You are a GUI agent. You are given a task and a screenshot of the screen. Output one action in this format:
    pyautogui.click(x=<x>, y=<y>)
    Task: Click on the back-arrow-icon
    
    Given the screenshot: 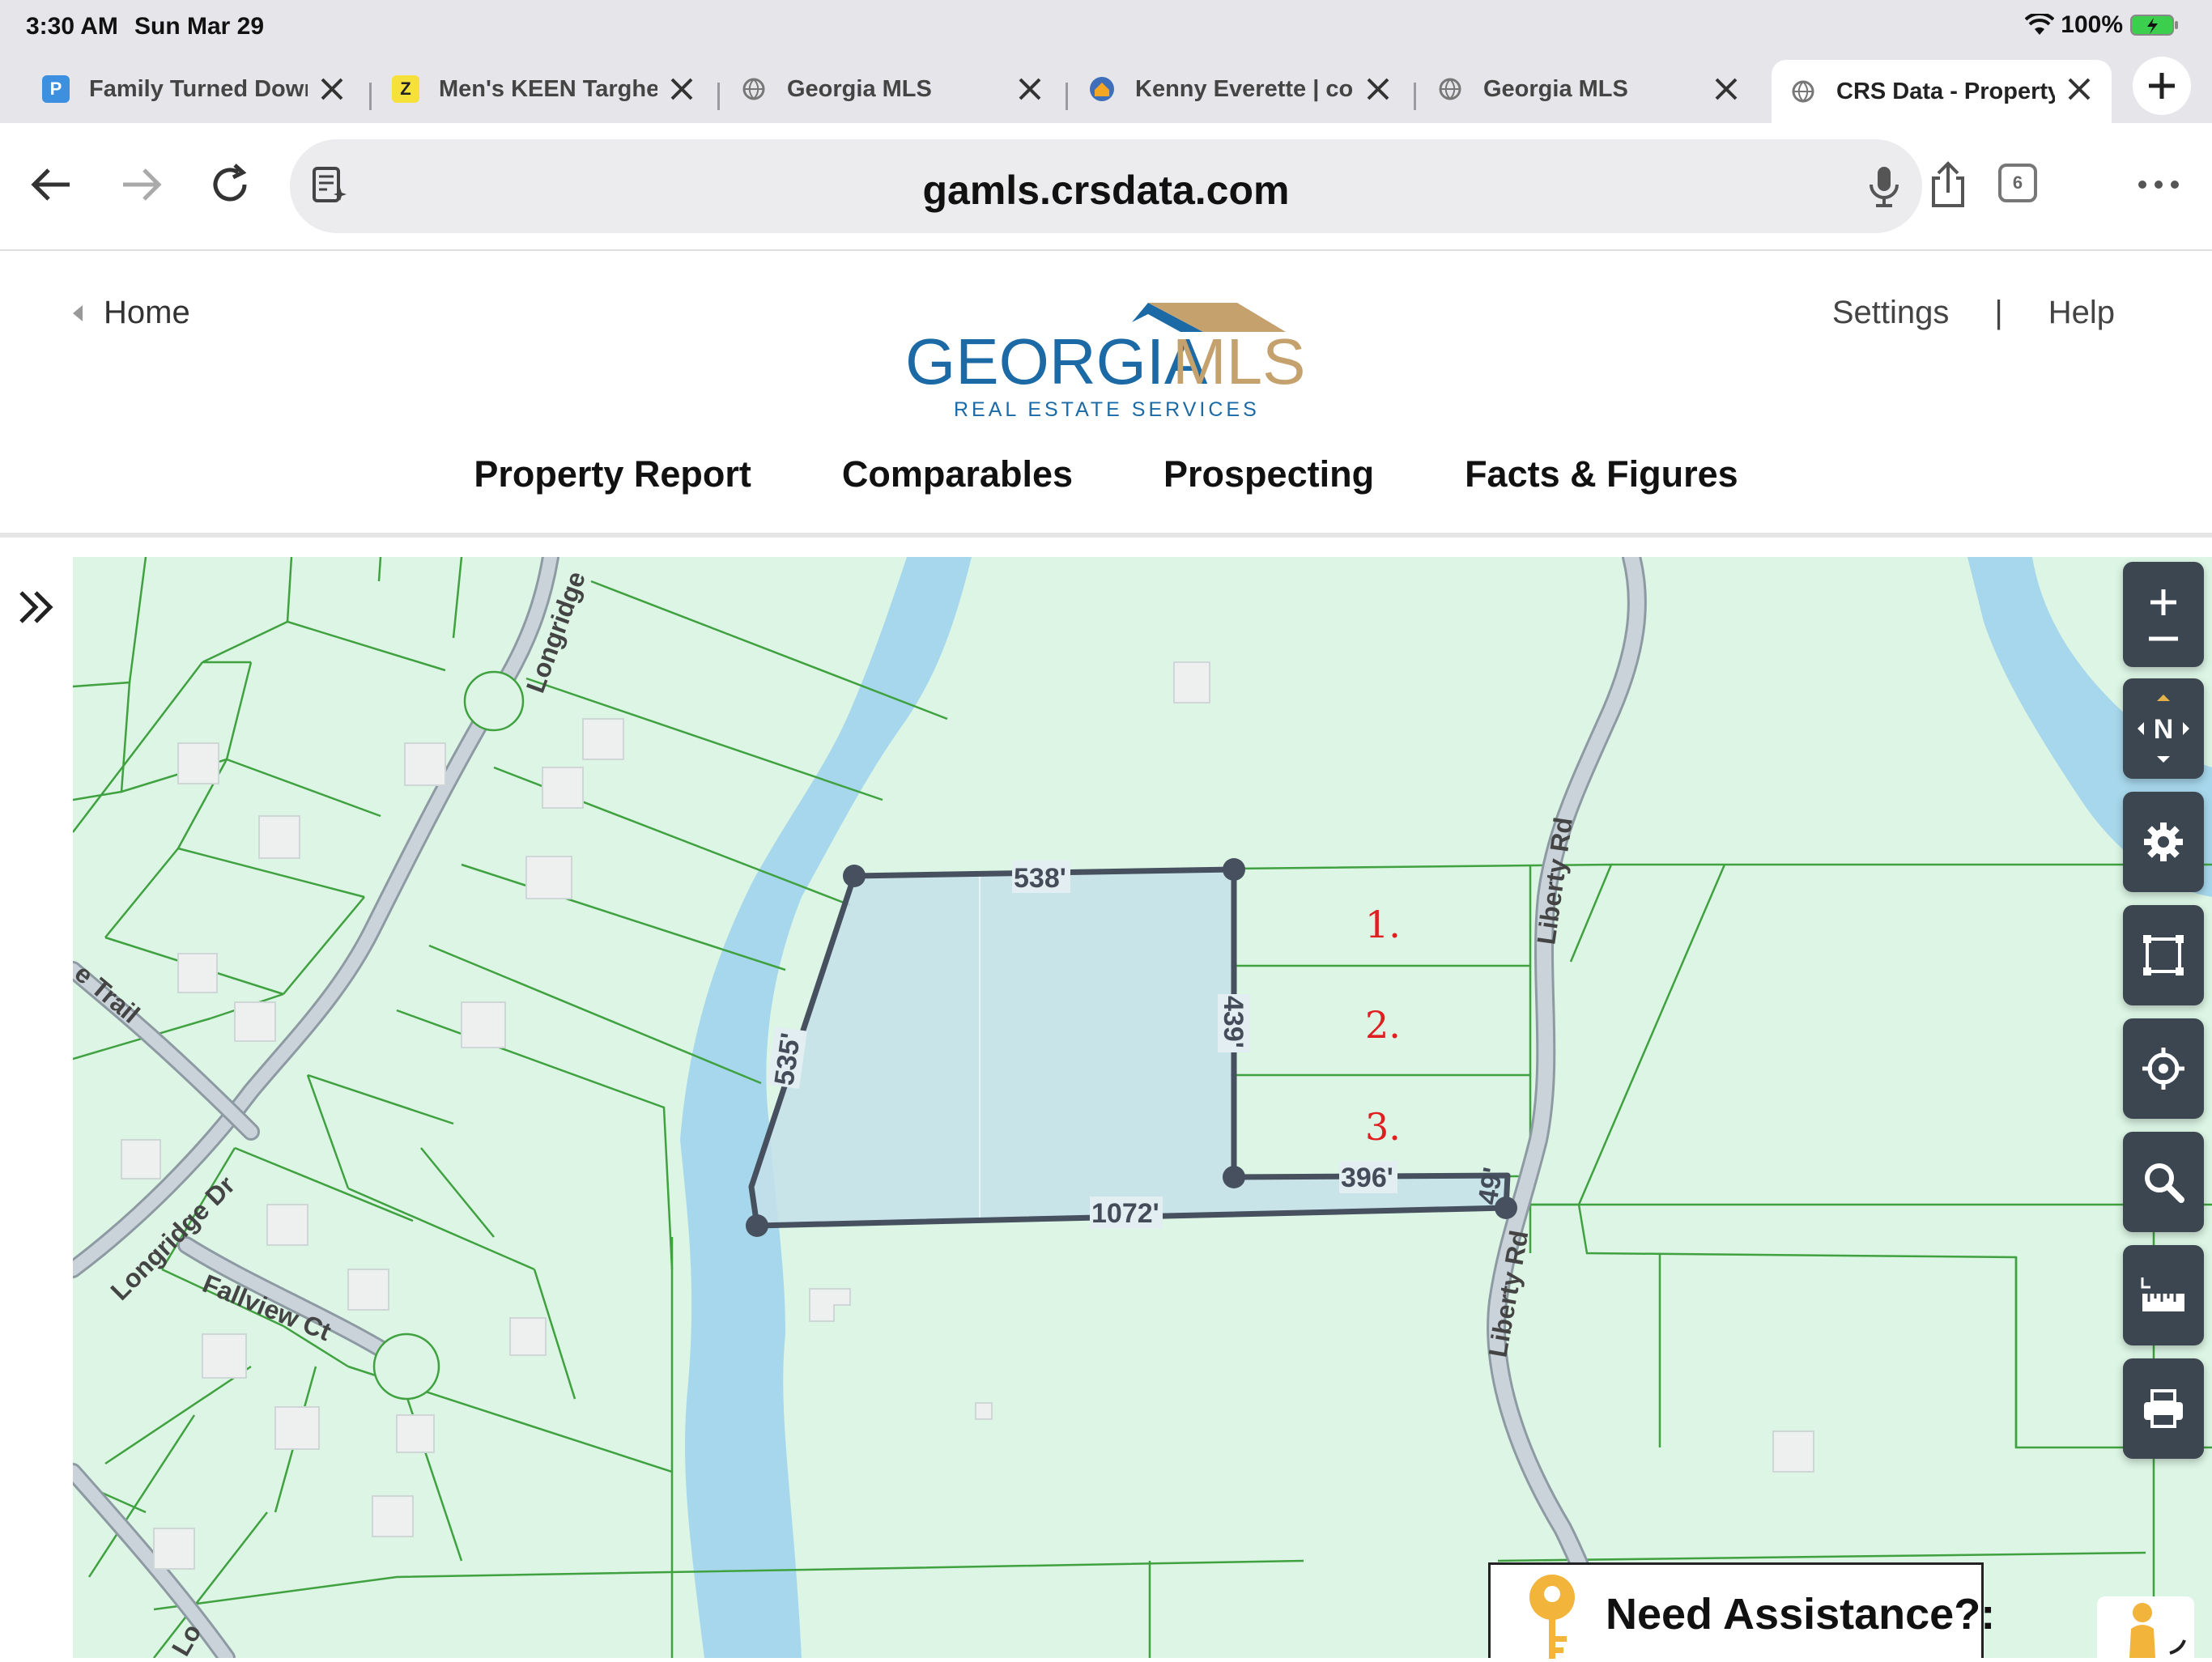 What is the action you would take?
    pyautogui.click(x=52, y=184)
    